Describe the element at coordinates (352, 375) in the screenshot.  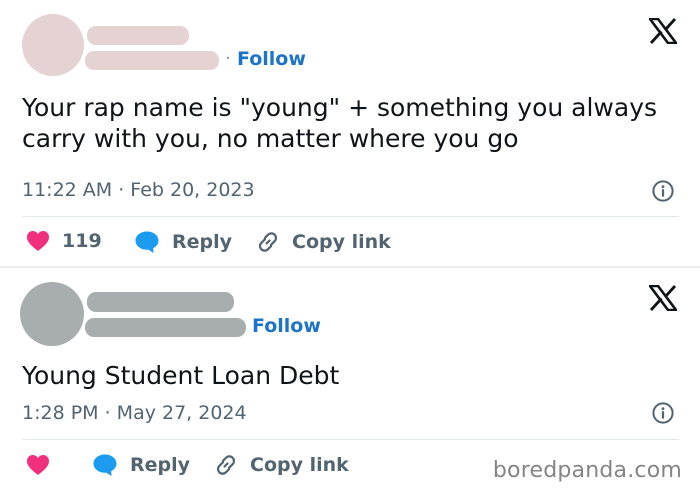
I see `tweet-text: Young Student Loan Debt` at that location.